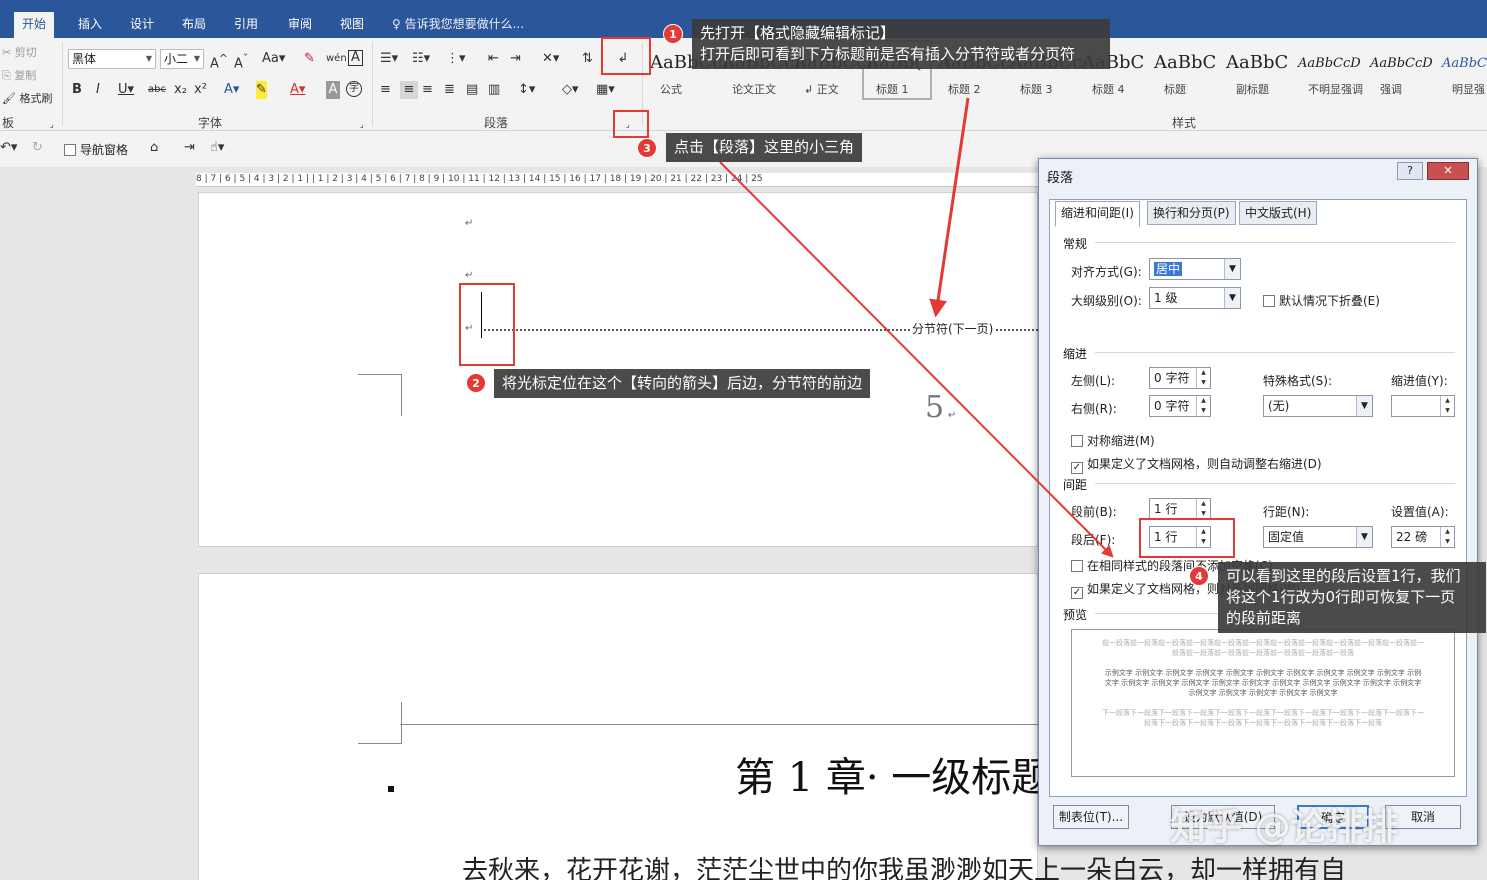 The height and width of the screenshot is (880, 1487). What do you see at coordinates (949, 207) in the screenshot?
I see `arrow-to-section-break` at bounding box center [949, 207].